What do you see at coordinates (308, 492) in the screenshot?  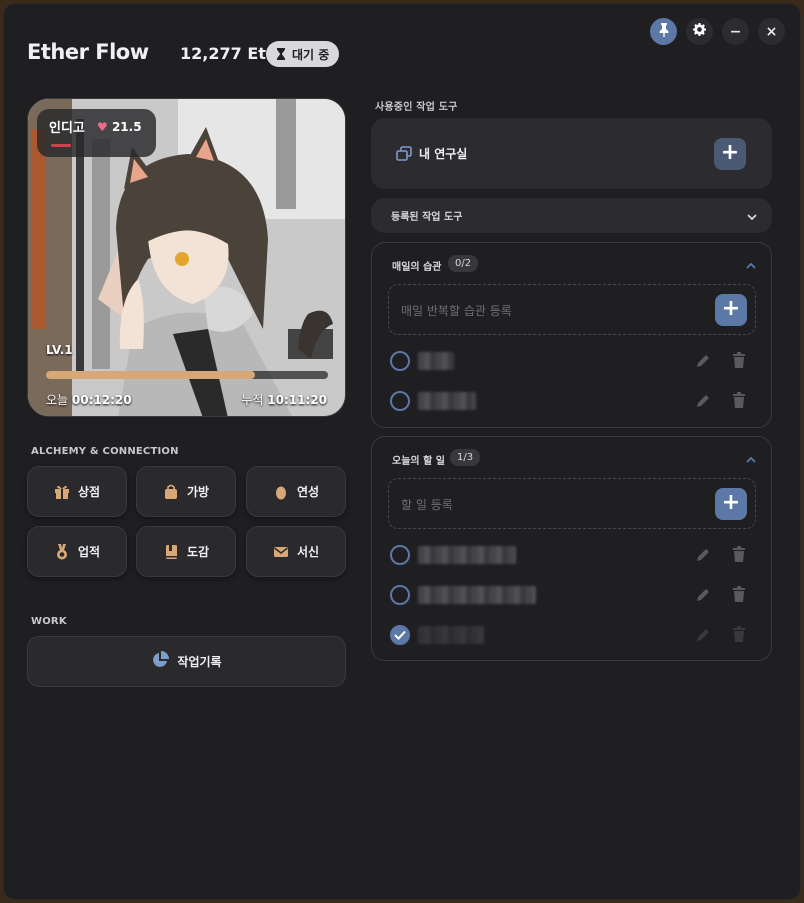 I see `synthesis-label: 연성` at bounding box center [308, 492].